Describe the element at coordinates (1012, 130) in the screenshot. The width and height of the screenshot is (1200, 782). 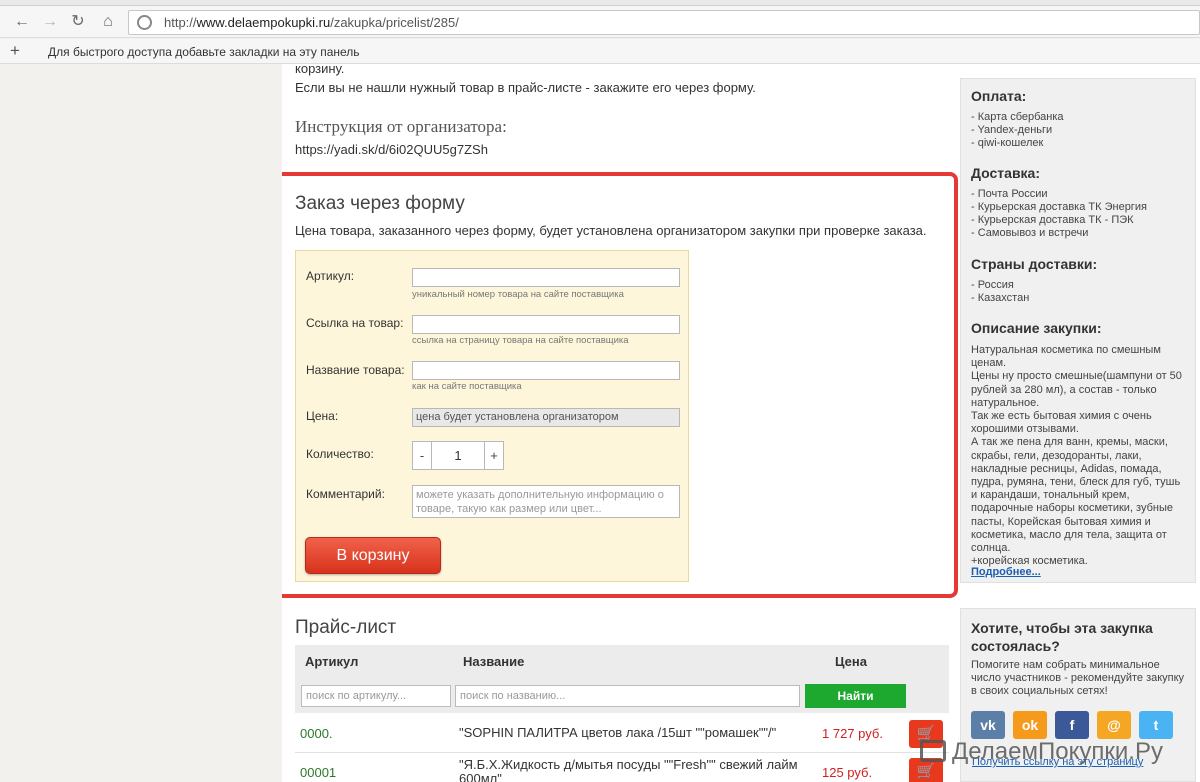
I see `payment-item: - Yandex-деньги` at that location.